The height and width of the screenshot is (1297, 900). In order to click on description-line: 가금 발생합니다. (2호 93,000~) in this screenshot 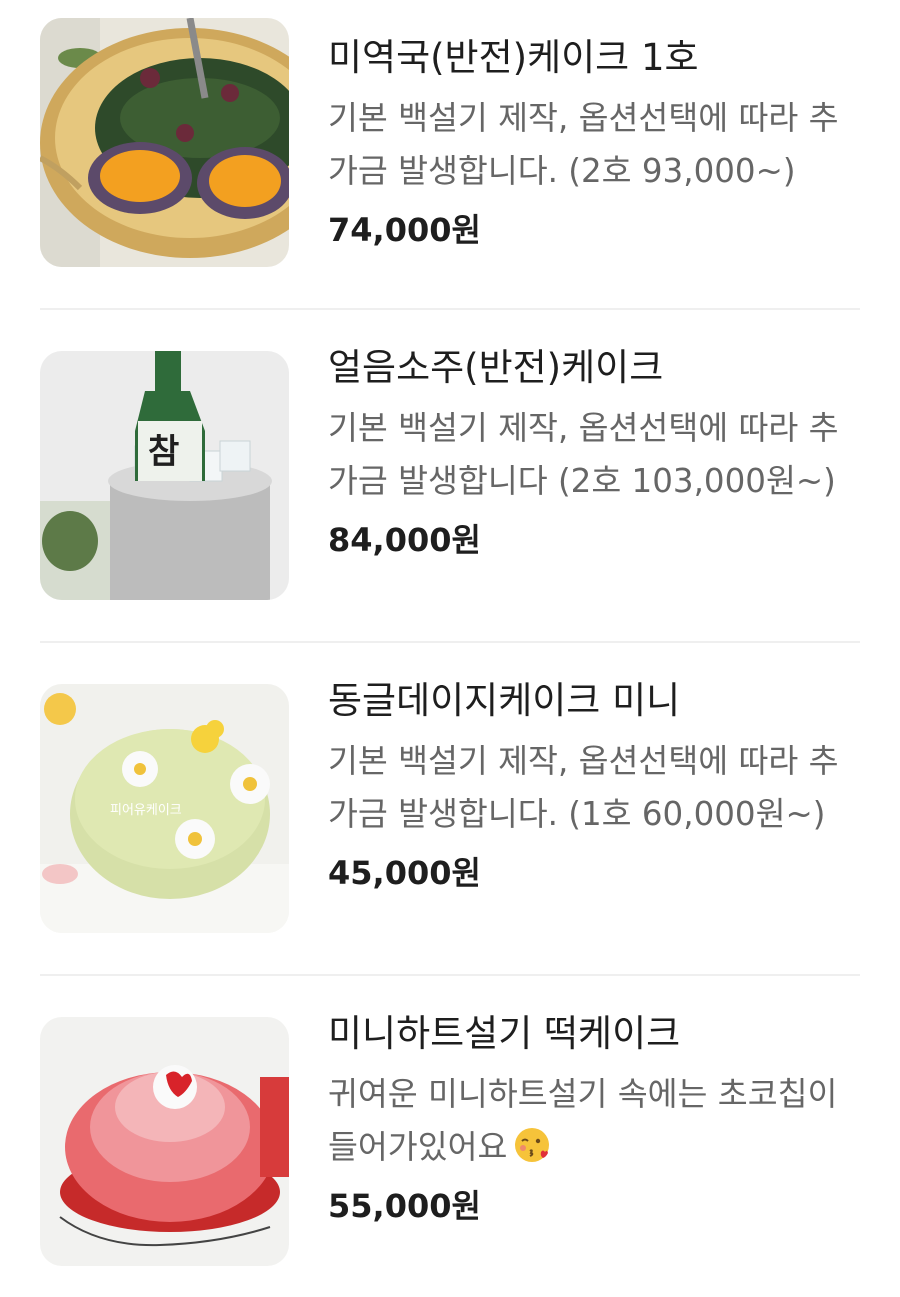, I will do `click(562, 171)`.